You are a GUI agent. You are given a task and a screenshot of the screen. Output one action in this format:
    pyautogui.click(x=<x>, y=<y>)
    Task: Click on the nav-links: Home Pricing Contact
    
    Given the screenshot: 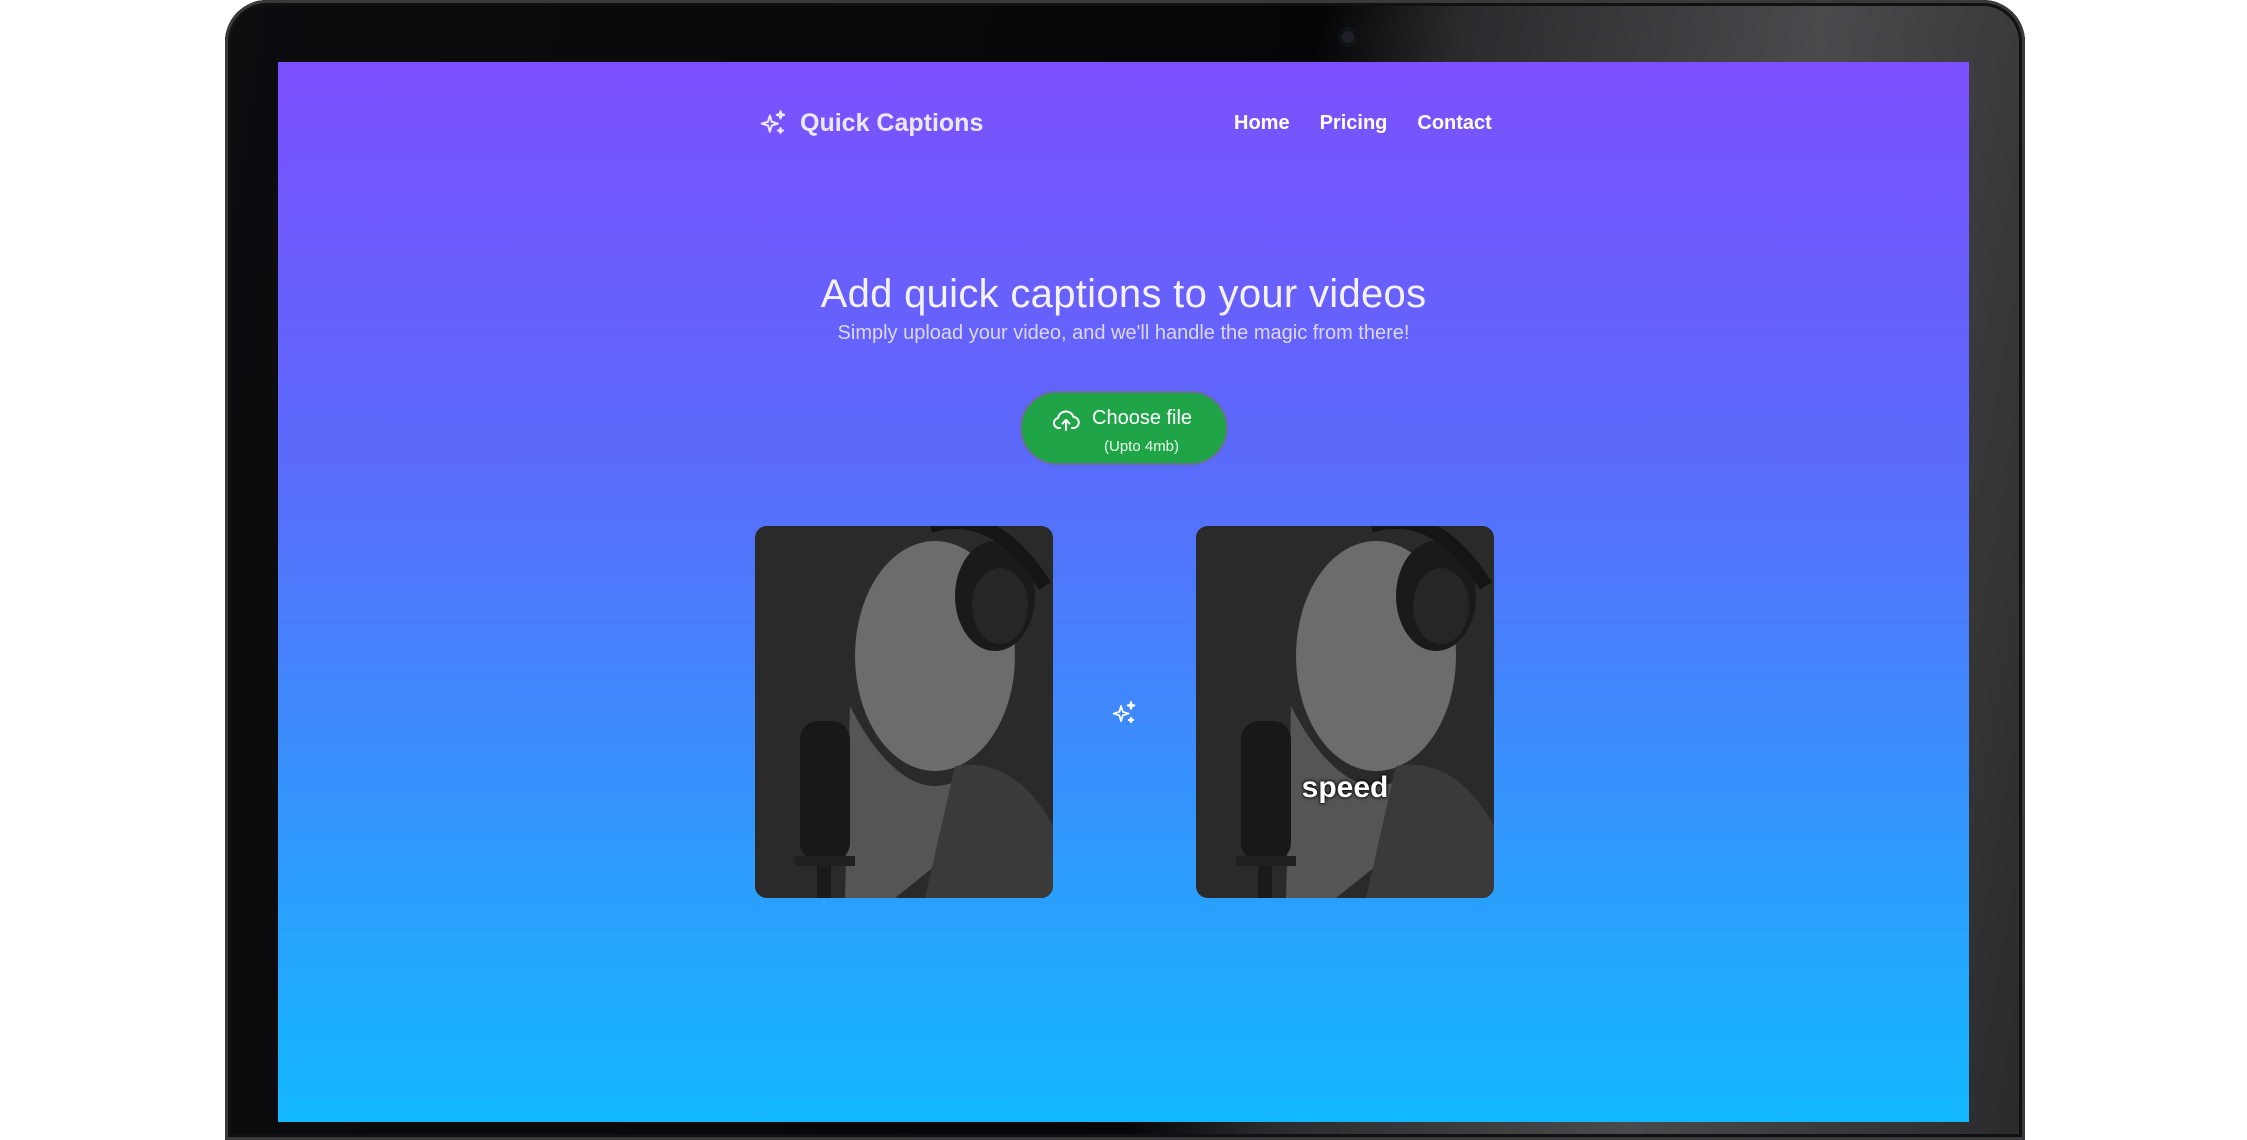 What is the action you would take?
    pyautogui.click(x=1363, y=123)
    